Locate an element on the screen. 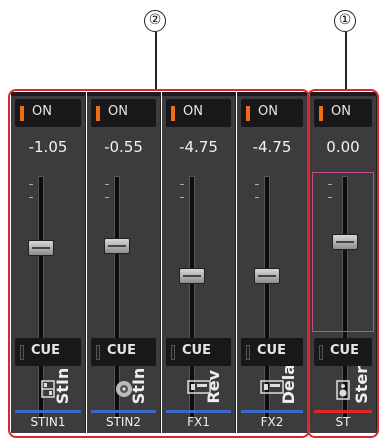  callout-2: ② is located at coordinates (155, 21).